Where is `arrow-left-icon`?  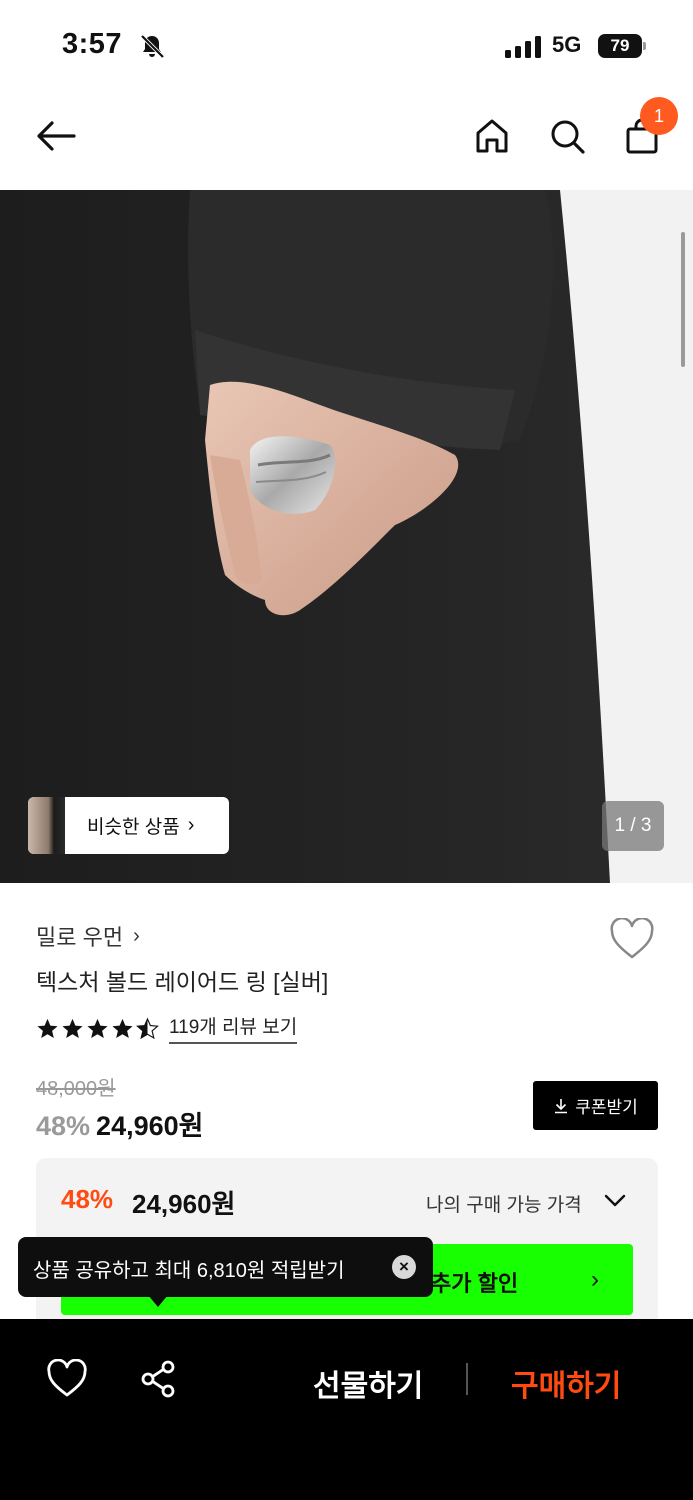
arrow-left-icon is located at coordinates (56, 136).